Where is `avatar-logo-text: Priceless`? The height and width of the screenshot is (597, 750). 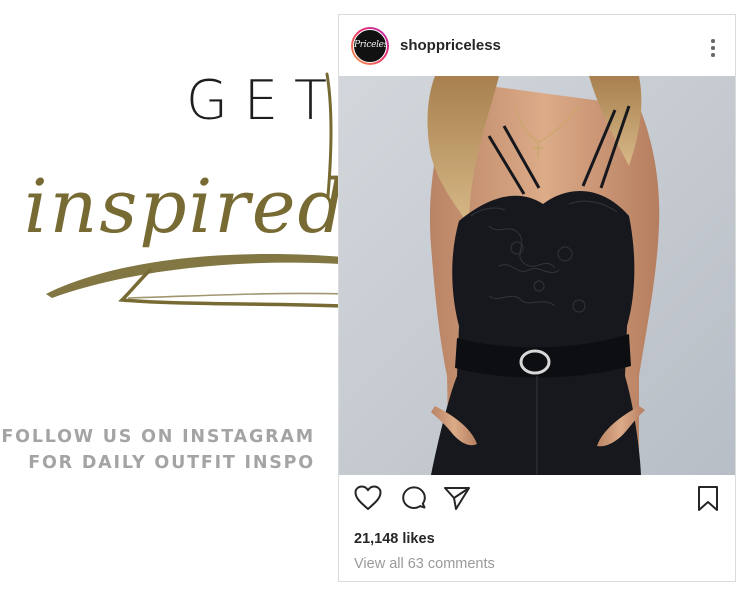 avatar-logo-text: Priceless is located at coordinates (370, 45).